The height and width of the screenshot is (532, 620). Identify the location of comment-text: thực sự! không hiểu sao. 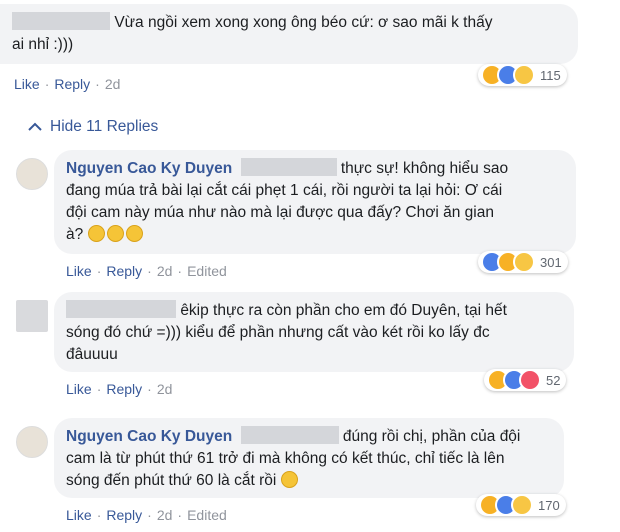
(424, 168).